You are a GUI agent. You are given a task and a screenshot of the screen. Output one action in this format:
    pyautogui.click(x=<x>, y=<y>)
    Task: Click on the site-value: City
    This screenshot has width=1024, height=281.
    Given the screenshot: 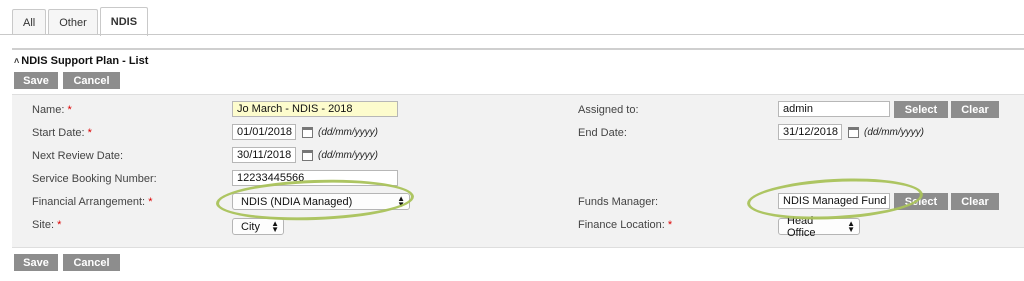 What is the action you would take?
    pyautogui.click(x=250, y=226)
    